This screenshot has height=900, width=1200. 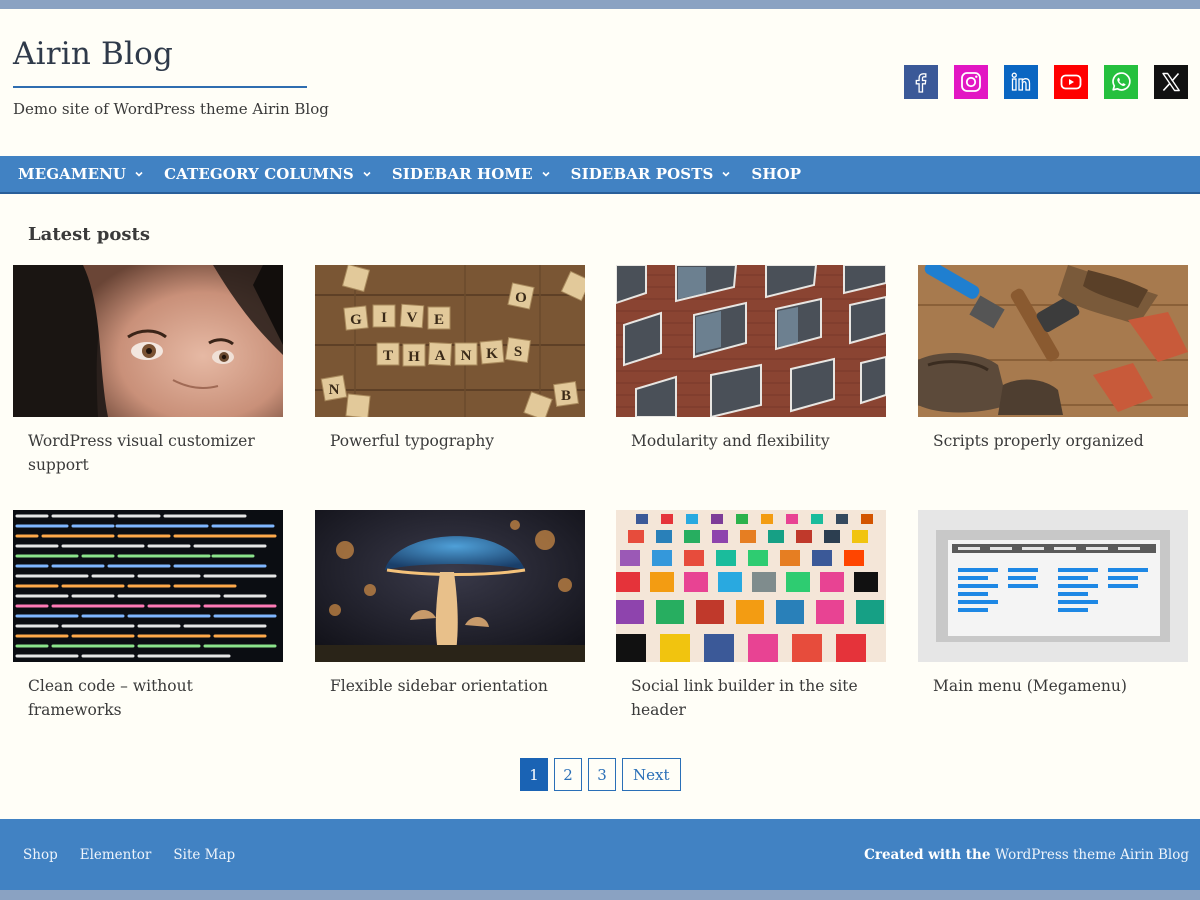 I want to click on footer-link-elementor: Elementor, so click(x=116, y=855).